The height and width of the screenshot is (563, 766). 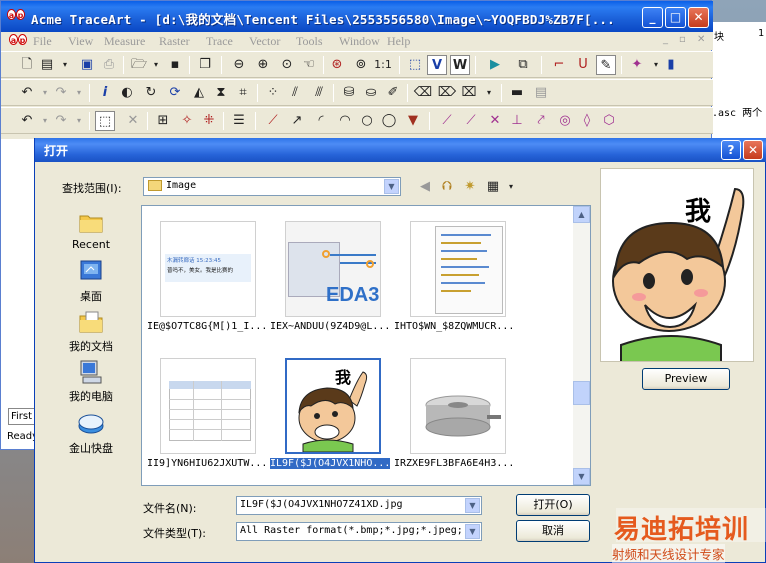 What do you see at coordinates (675, 17) in the screenshot?
I see `maximize-button: □` at bounding box center [675, 17].